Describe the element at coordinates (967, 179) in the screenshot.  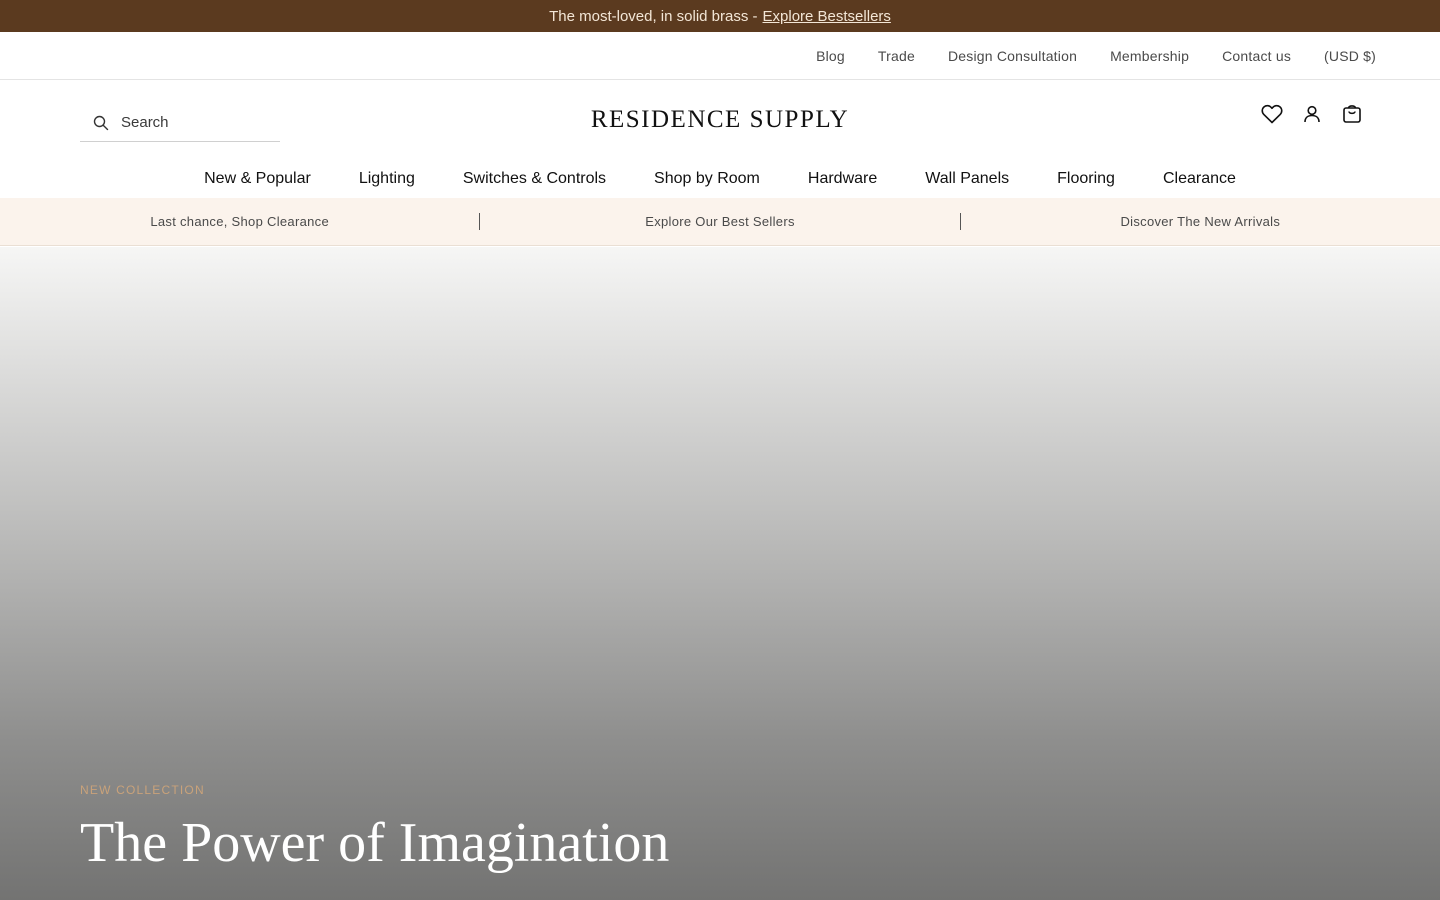
I see `nav-item-wall-panels: Wall Panels` at that location.